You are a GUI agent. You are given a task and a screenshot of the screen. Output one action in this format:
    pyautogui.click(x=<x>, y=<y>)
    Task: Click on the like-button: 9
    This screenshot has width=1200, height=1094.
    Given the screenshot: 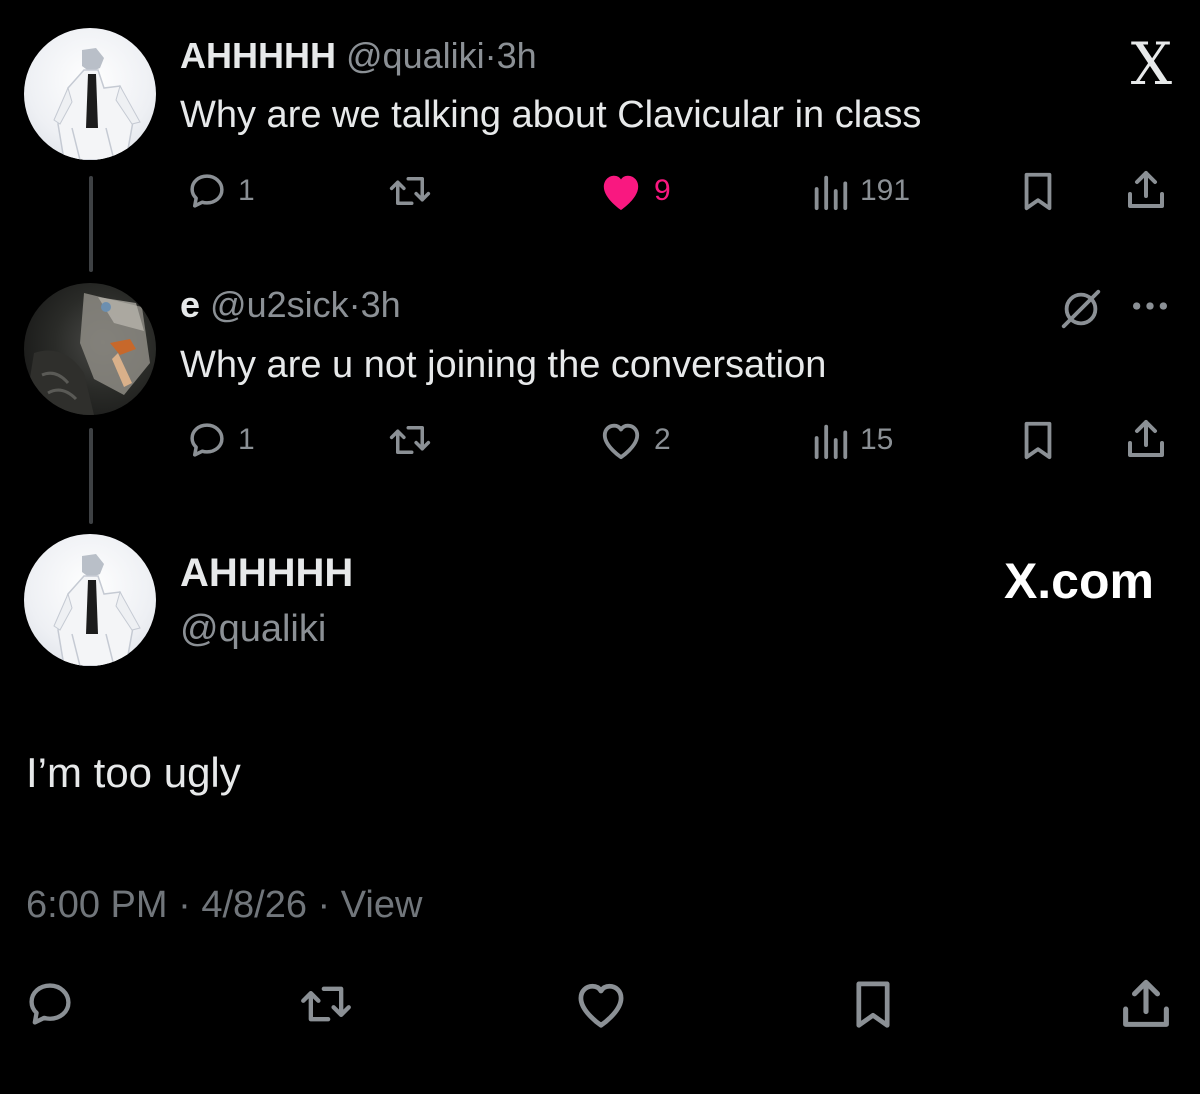 What is the action you would take?
    pyautogui.click(x=634, y=191)
    